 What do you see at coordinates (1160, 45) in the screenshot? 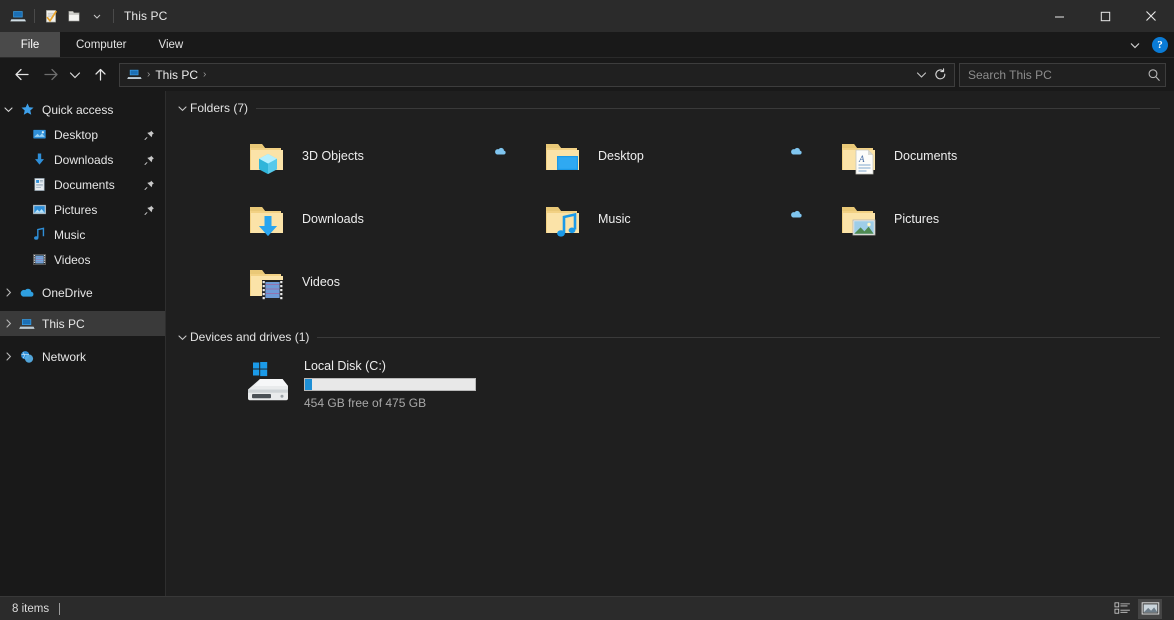
I see `help-button: ?` at bounding box center [1160, 45].